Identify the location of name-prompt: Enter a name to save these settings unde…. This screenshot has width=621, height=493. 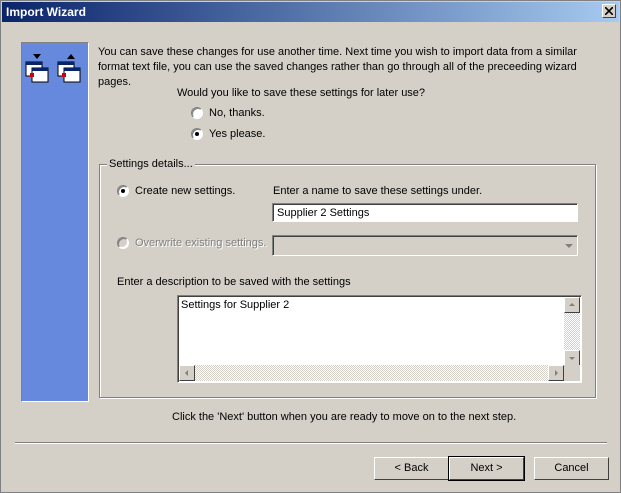
(378, 191).